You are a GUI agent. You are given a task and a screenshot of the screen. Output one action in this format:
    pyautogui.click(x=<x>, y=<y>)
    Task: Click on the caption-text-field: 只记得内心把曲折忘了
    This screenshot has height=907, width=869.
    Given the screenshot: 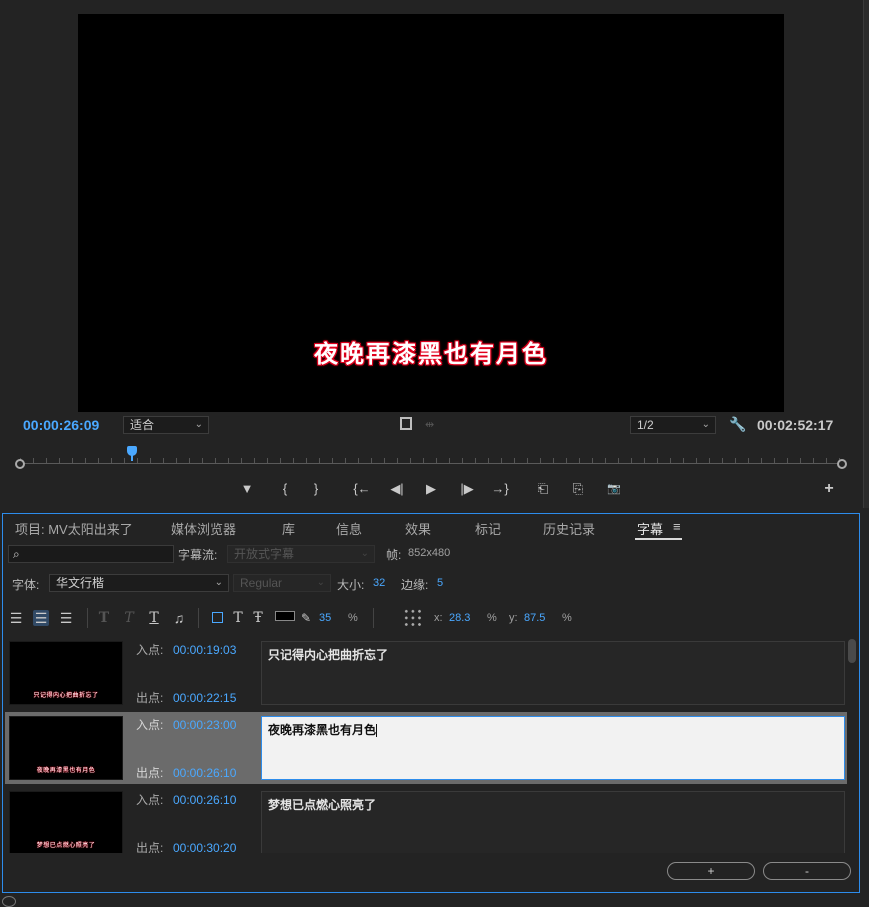 What is the action you would take?
    pyautogui.click(x=553, y=673)
    